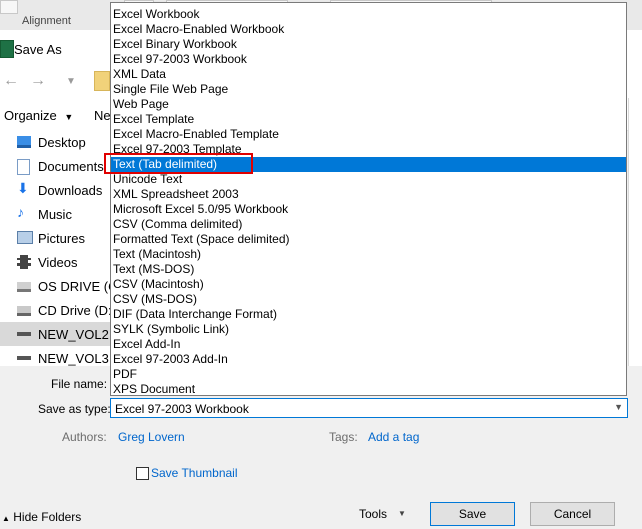 The image size is (642, 529). What do you see at coordinates (368, 269) in the screenshot?
I see `file-type-option: Text (MS-DOS)` at bounding box center [368, 269].